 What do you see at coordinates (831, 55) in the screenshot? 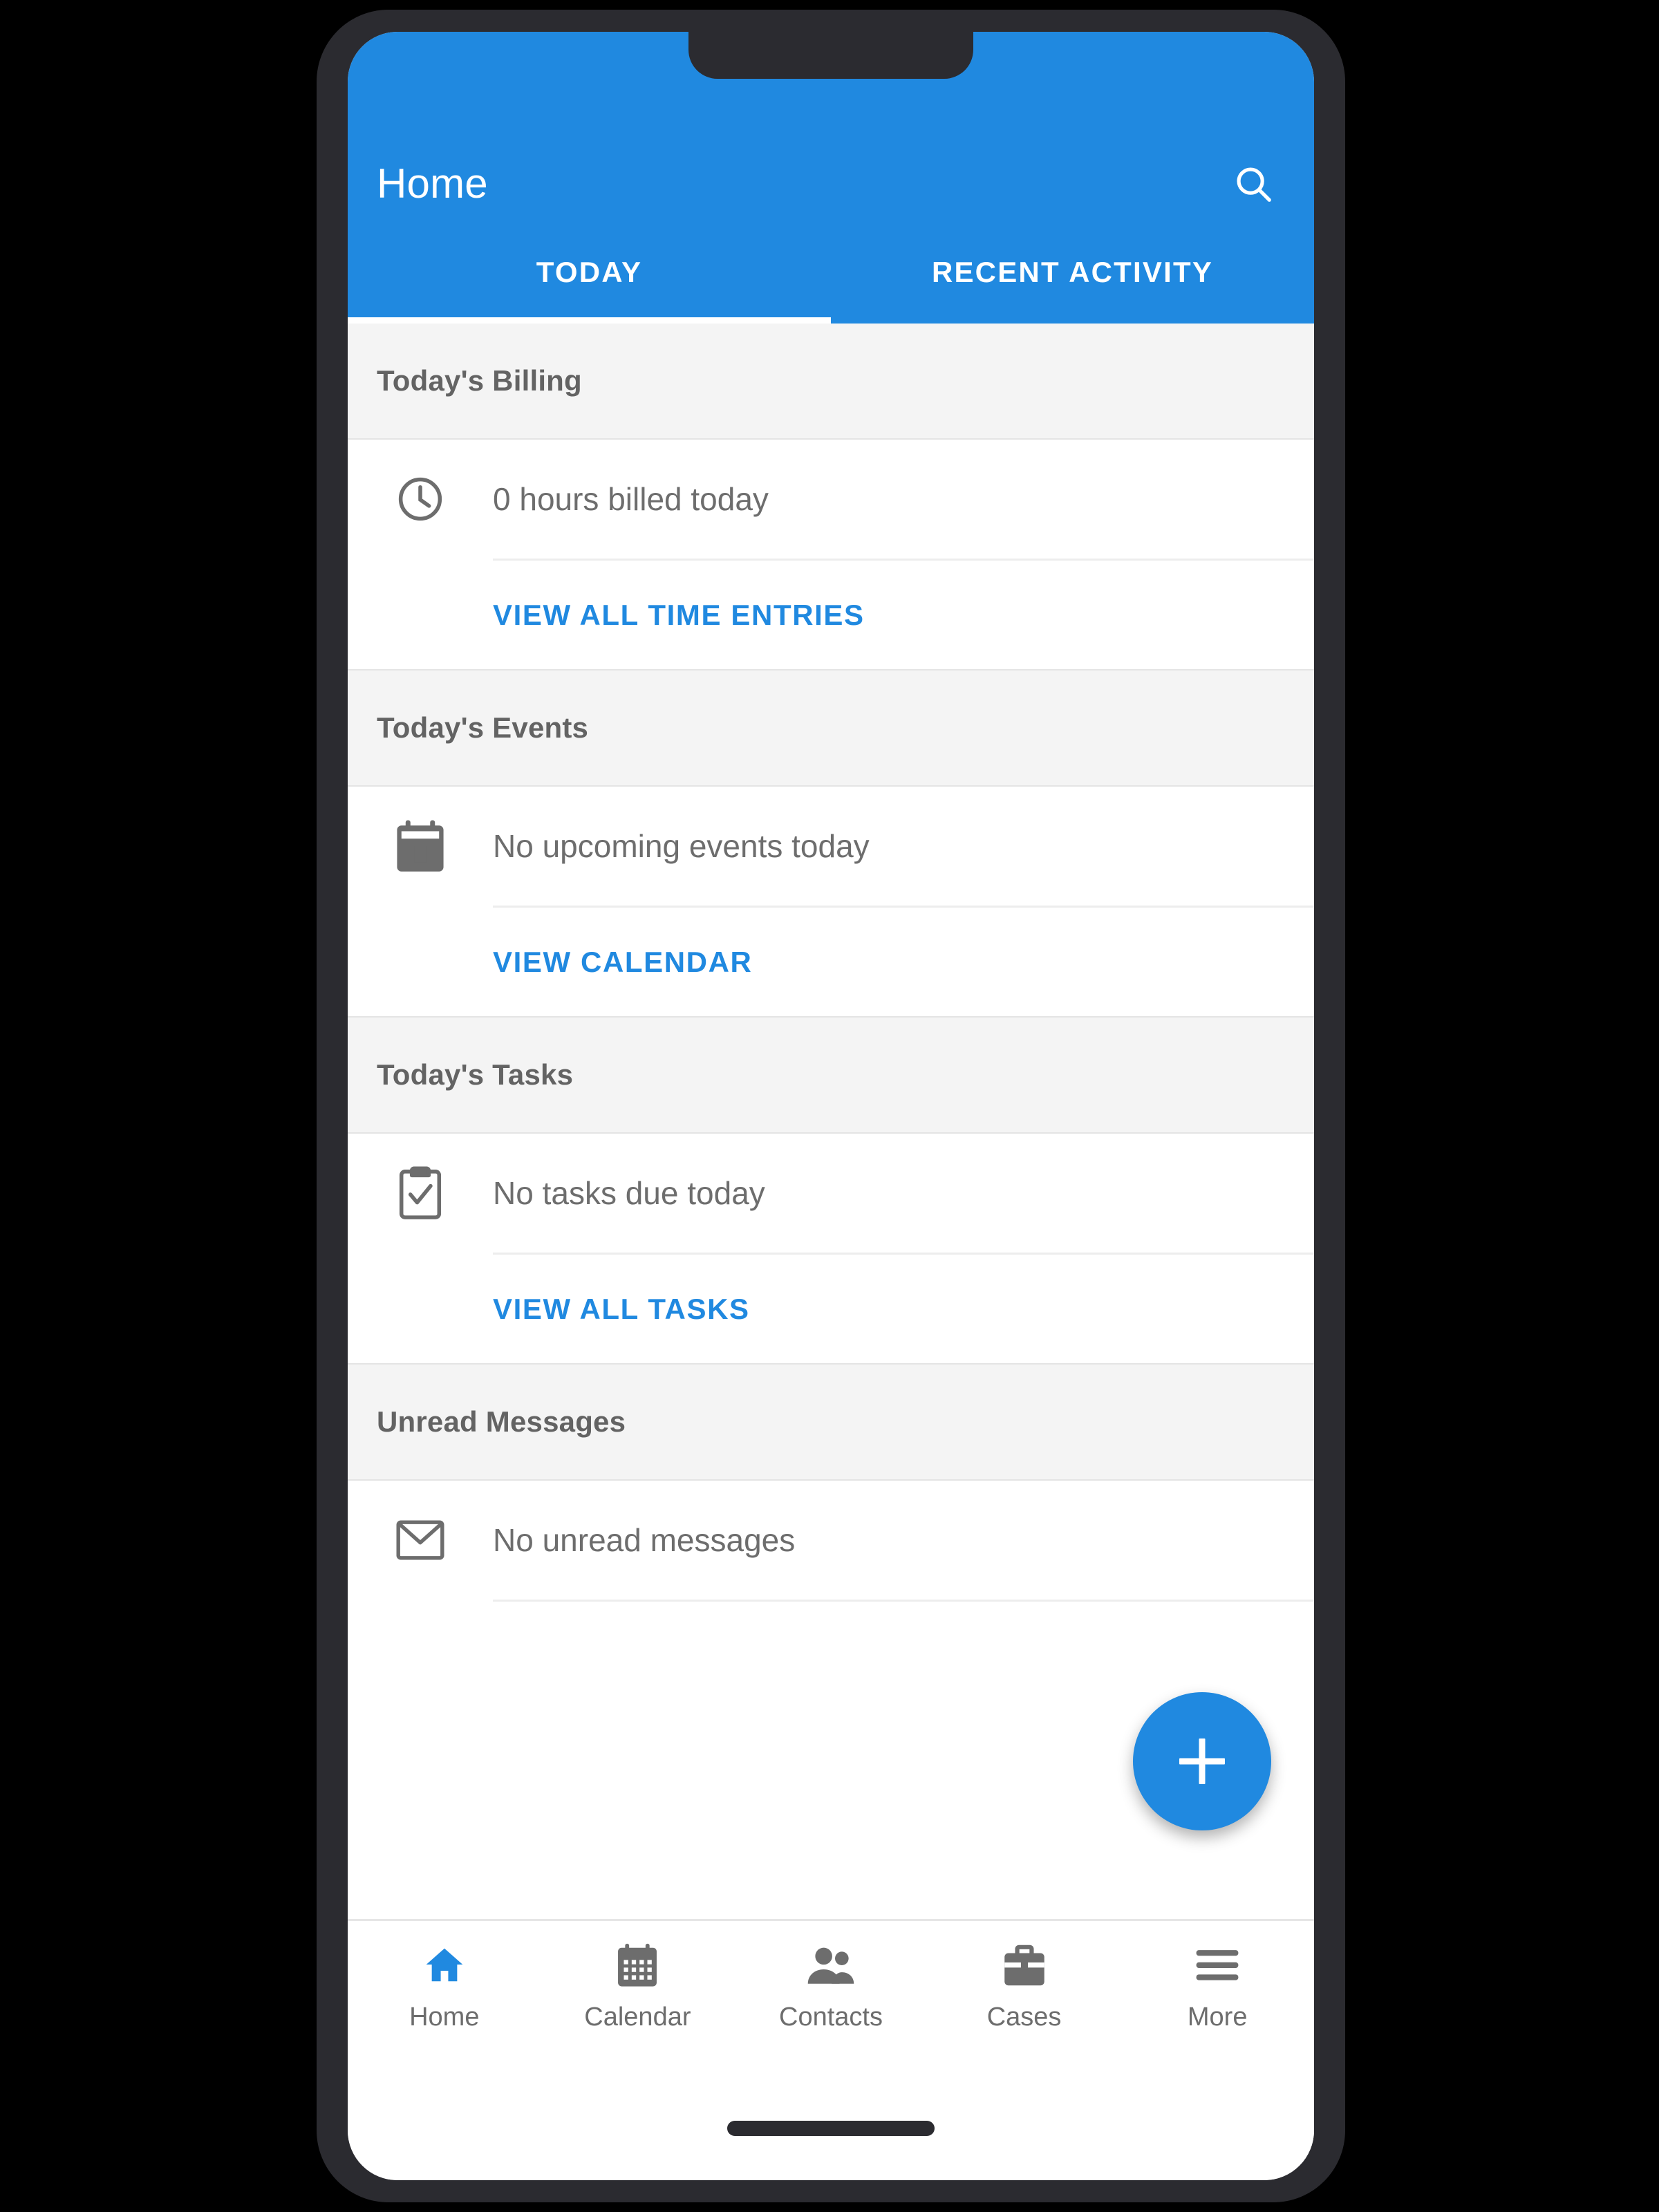
I see `phone-notch` at bounding box center [831, 55].